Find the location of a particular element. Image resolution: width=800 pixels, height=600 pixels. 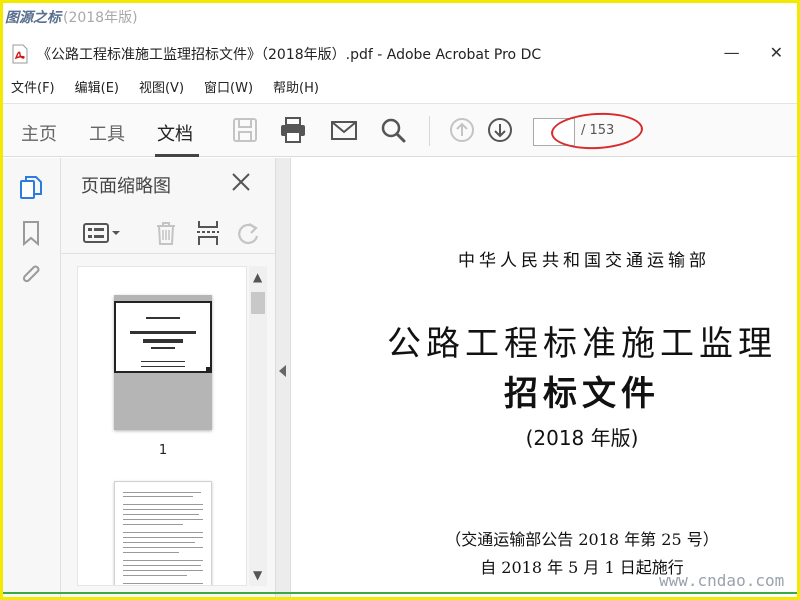

menu-item-view: 视图(V) is located at coordinates (161, 86).